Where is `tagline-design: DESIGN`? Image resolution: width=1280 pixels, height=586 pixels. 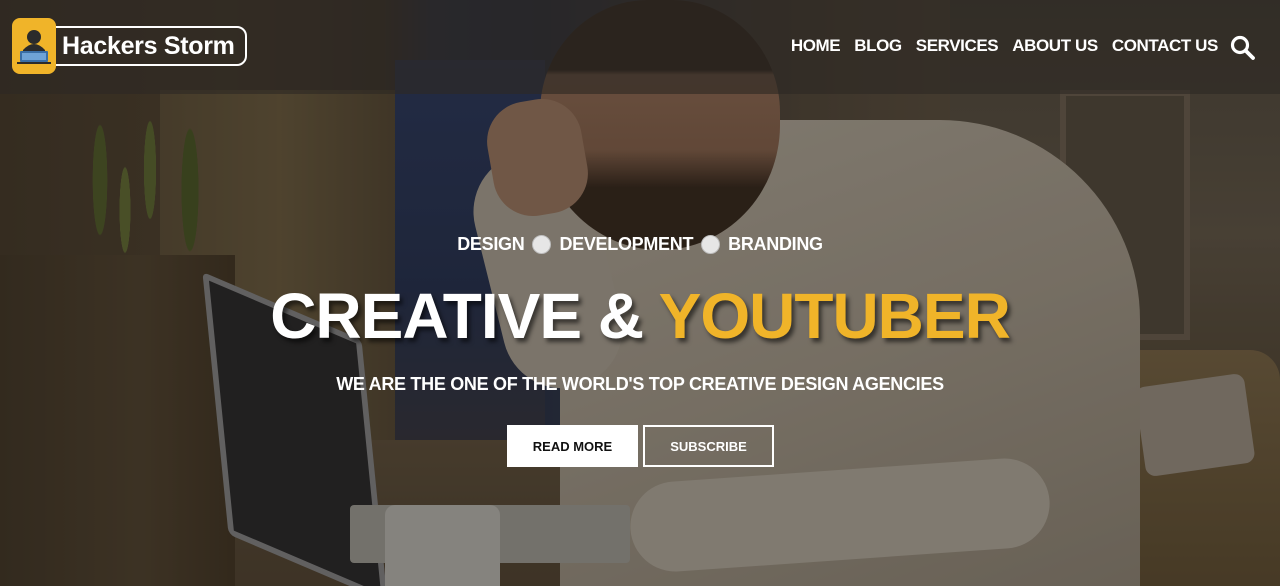 tagline-design: DESIGN is located at coordinates (491, 244).